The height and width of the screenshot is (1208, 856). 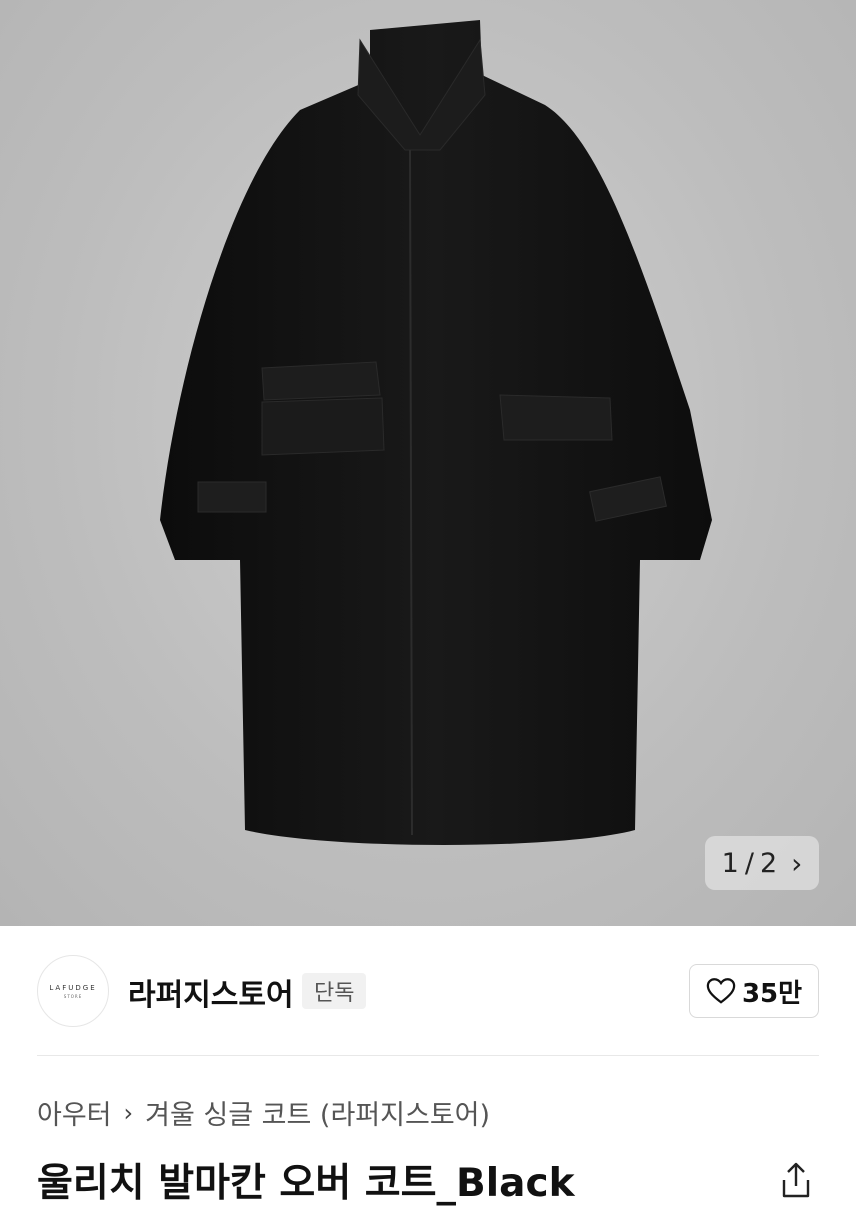 I want to click on brand-name: 라퍼지스토어, so click(x=211, y=992).